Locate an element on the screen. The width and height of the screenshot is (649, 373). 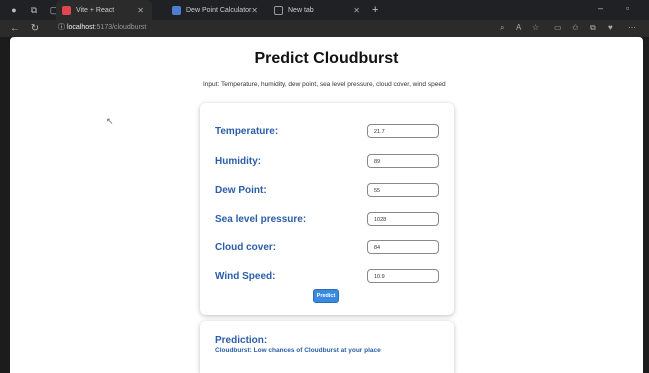
humidity-label: Humidity: is located at coordinates (238, 161).